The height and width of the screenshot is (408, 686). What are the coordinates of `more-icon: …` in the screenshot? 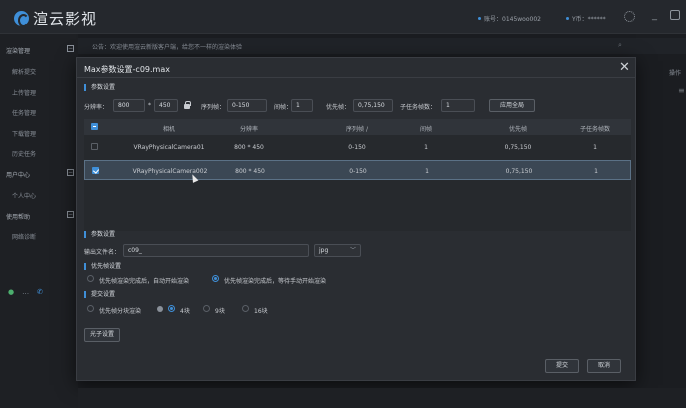 It's located at (25, 292).